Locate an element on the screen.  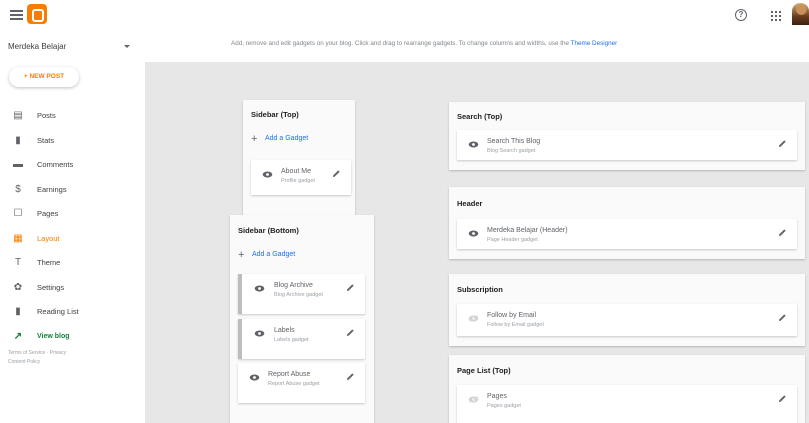
section-title: Page List (Top) is located at coordinates (484, 370).